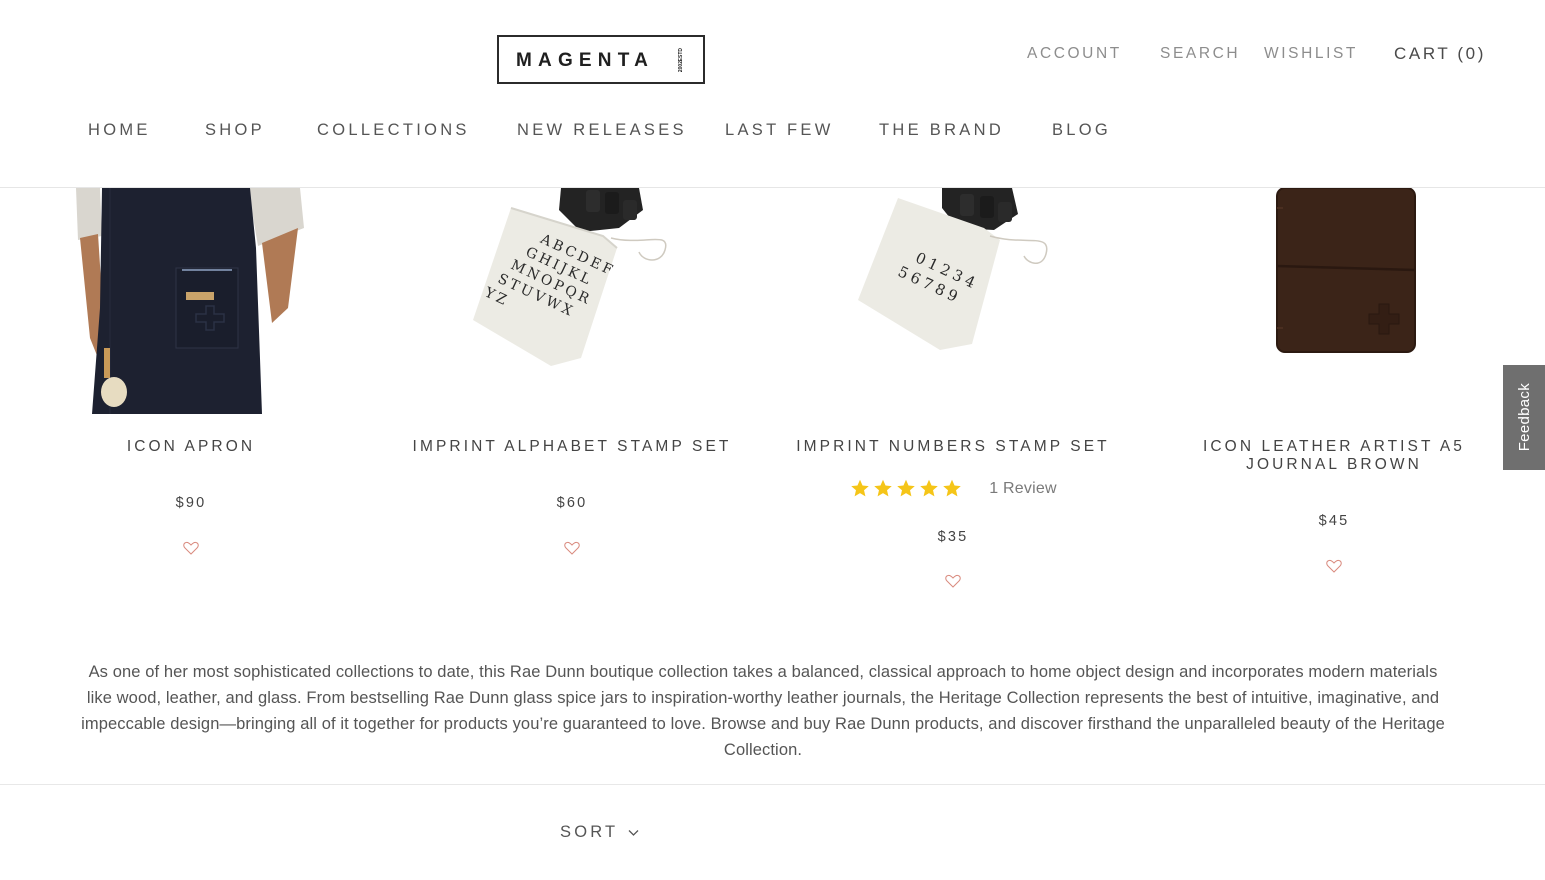  I want to click on nav-last-few: LAST FEW, so click(779, 130).